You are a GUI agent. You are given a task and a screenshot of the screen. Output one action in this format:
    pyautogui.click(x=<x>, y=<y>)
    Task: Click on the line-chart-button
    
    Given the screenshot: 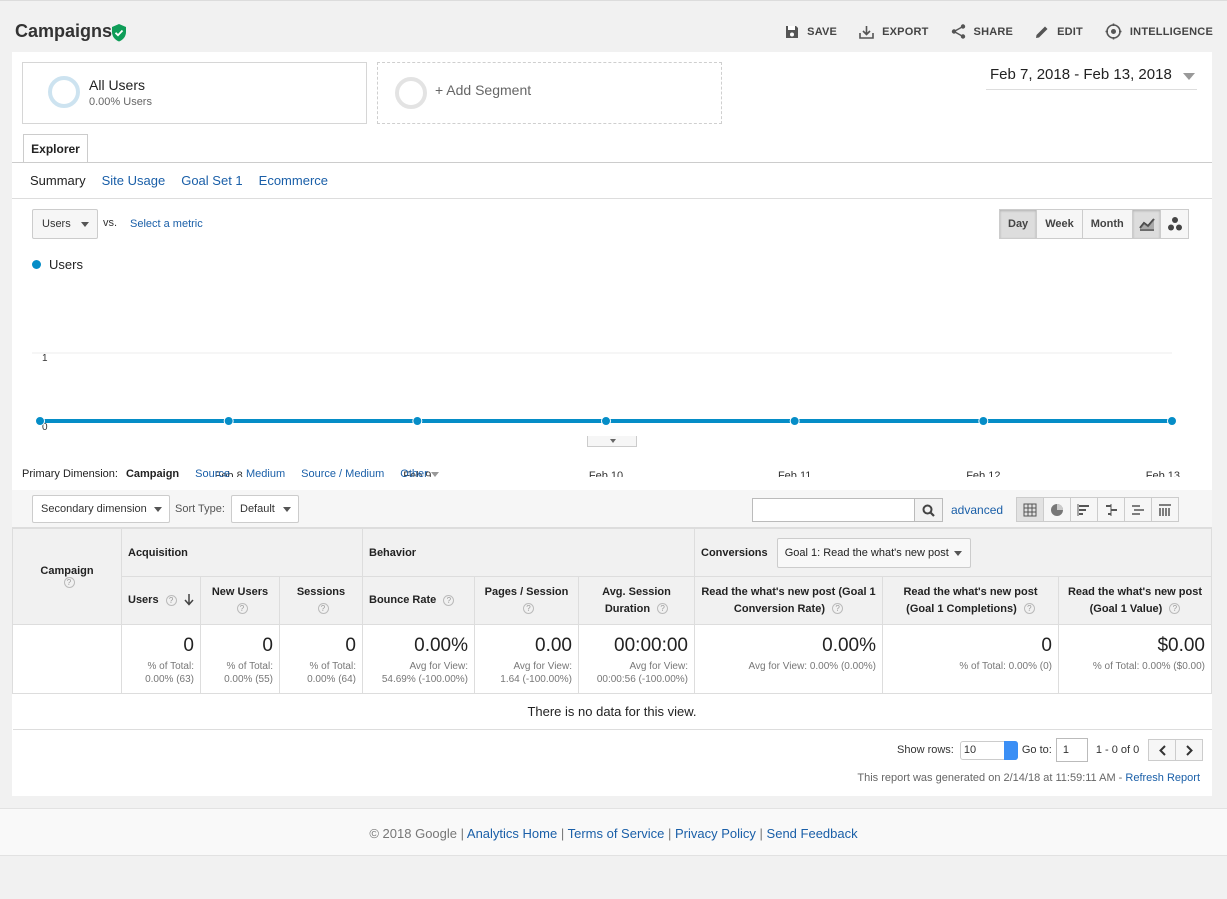 What is the action you would take?
    pyautogui.click(x=1146, y=224)
    